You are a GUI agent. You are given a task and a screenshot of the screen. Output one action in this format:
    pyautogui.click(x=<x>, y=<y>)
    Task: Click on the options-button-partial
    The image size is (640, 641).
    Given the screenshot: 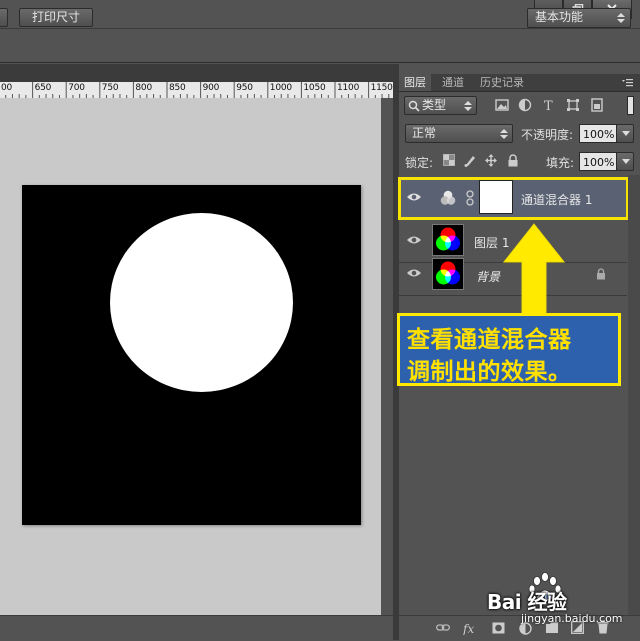 What is the action you would take?
    pyautogui.click(x=4, y=17)
    